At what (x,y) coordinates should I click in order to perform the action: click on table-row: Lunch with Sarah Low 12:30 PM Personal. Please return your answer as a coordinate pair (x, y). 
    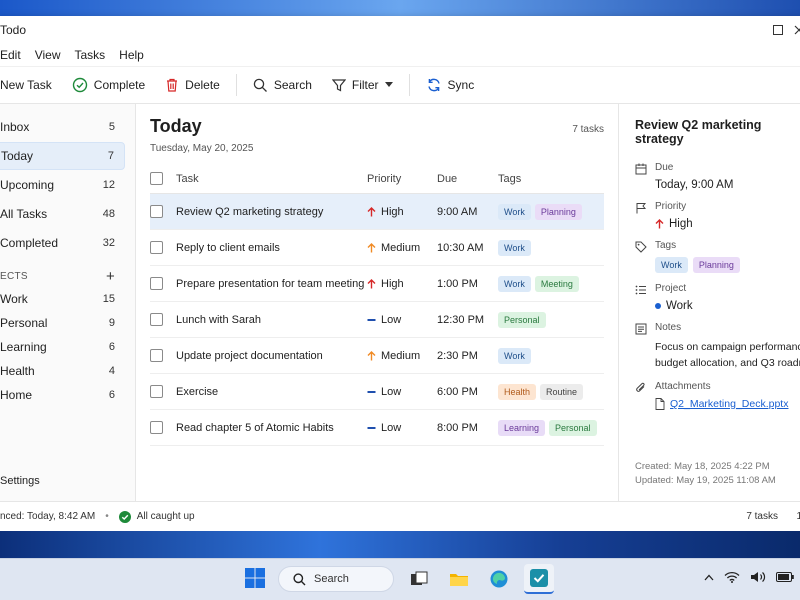
    Looking at the image, I should click on (377, 320).